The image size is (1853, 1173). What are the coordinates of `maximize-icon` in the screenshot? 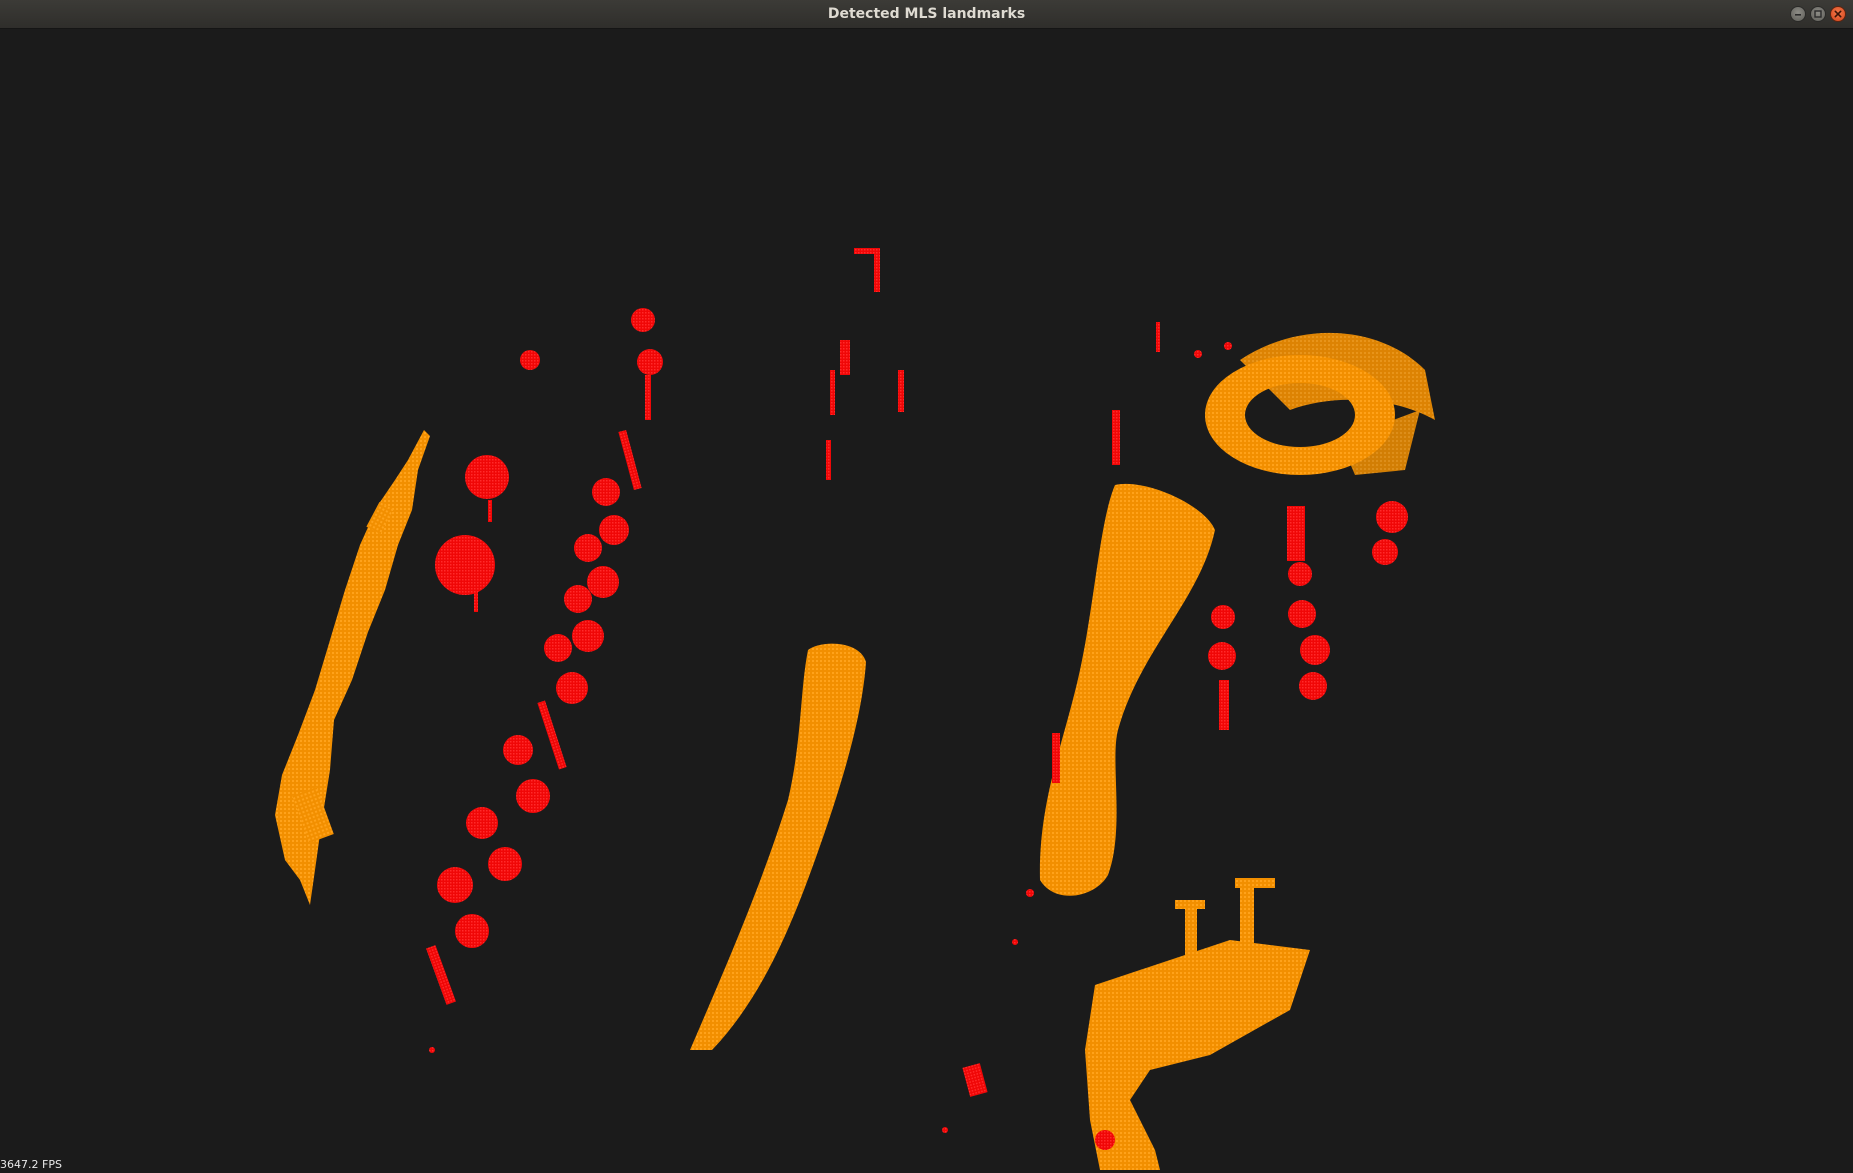 It's located at (1818, 14).